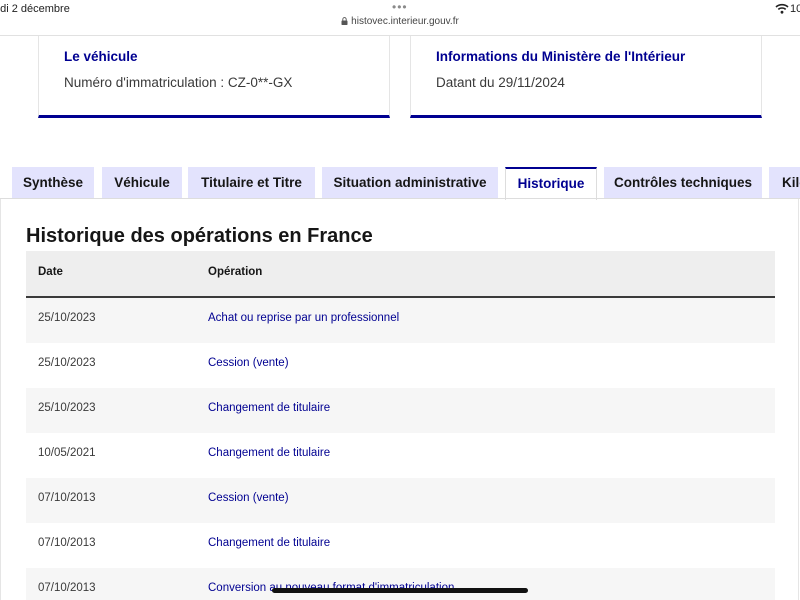  Describe the element at coordinates (400, 274) in the screenshot. I see `table-header: Date Opération` at that location.